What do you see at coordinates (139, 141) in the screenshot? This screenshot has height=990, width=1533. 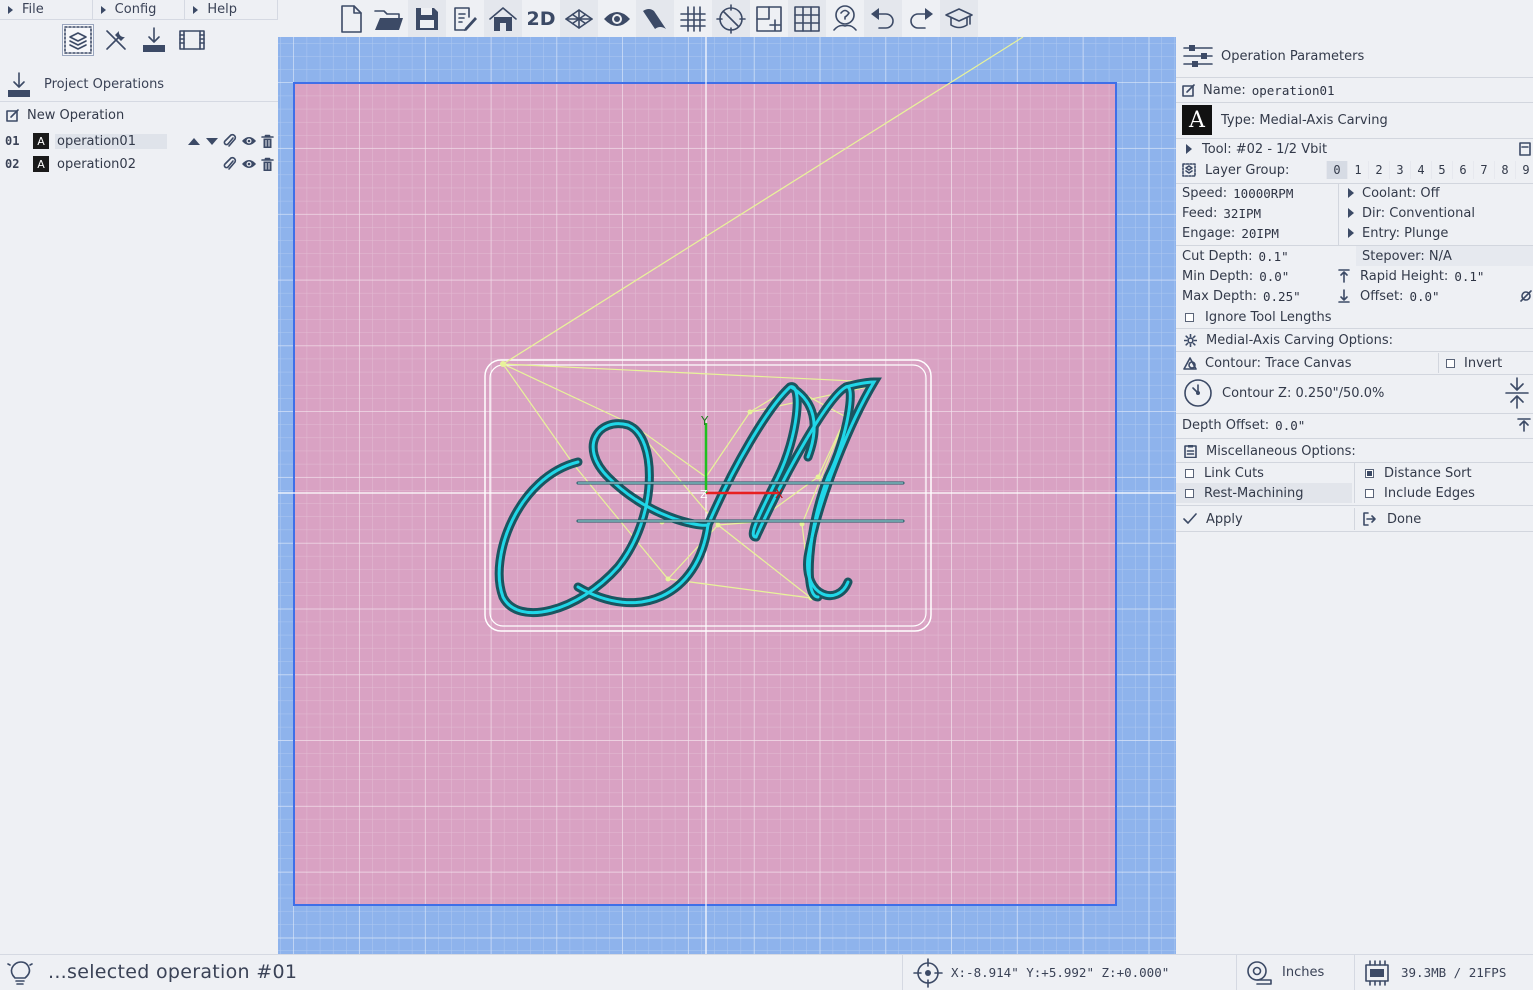 I see `operation-row-01: 01 A operation01` at bounding box center [139, 141].